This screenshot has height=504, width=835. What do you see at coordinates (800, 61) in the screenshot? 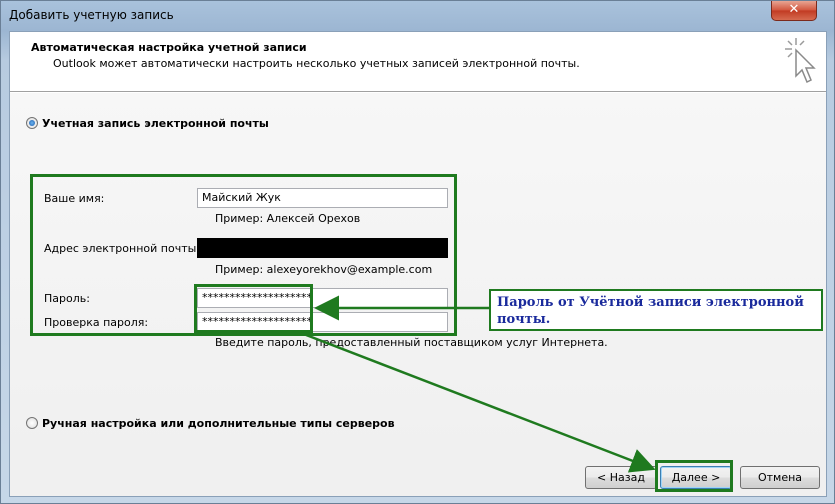
I see `wizard-cursor-icon` at bounding box center [800, 61].